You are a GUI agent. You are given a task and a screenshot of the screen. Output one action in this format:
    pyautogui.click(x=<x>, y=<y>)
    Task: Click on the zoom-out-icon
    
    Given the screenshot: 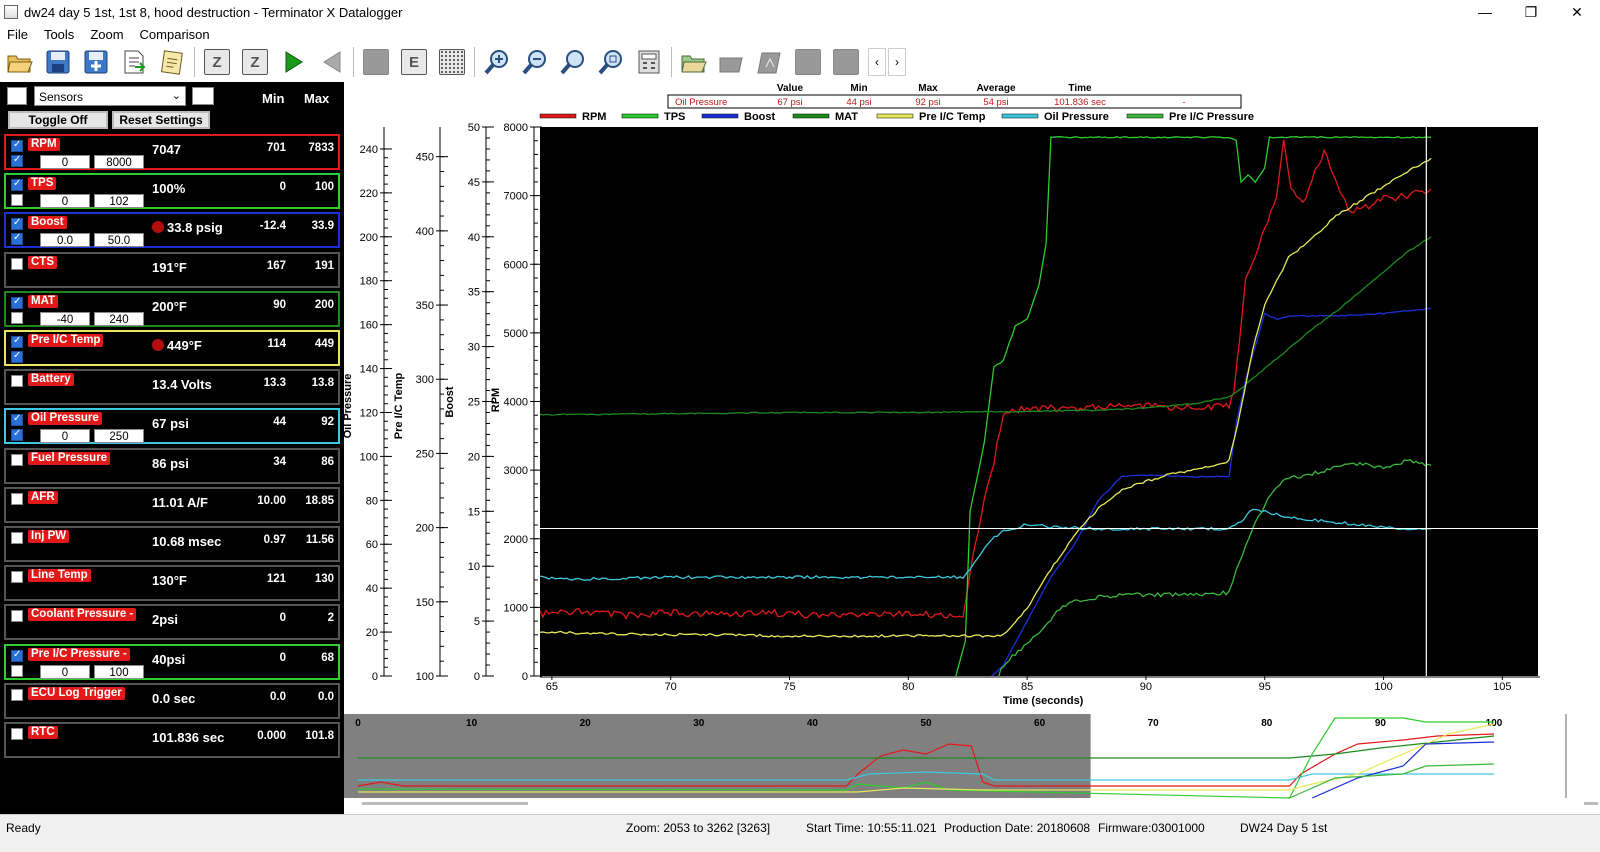 What is the action you would take?
    pyautogui.click(x=535, y=62)
    